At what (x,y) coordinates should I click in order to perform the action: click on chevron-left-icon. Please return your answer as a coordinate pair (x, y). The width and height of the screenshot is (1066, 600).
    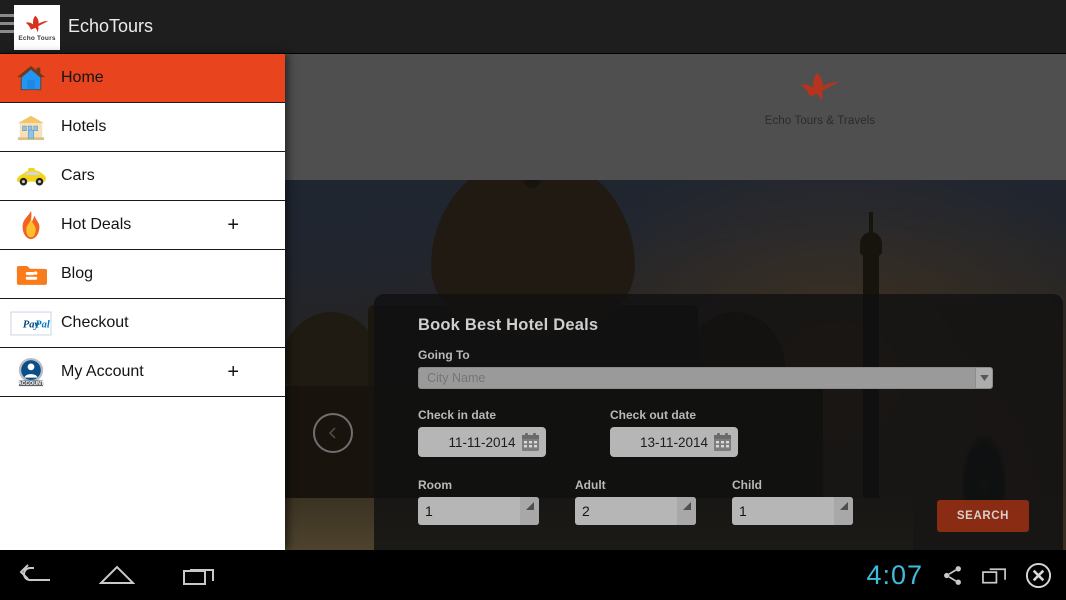
    Looking at the image, I should click on (332, 433).